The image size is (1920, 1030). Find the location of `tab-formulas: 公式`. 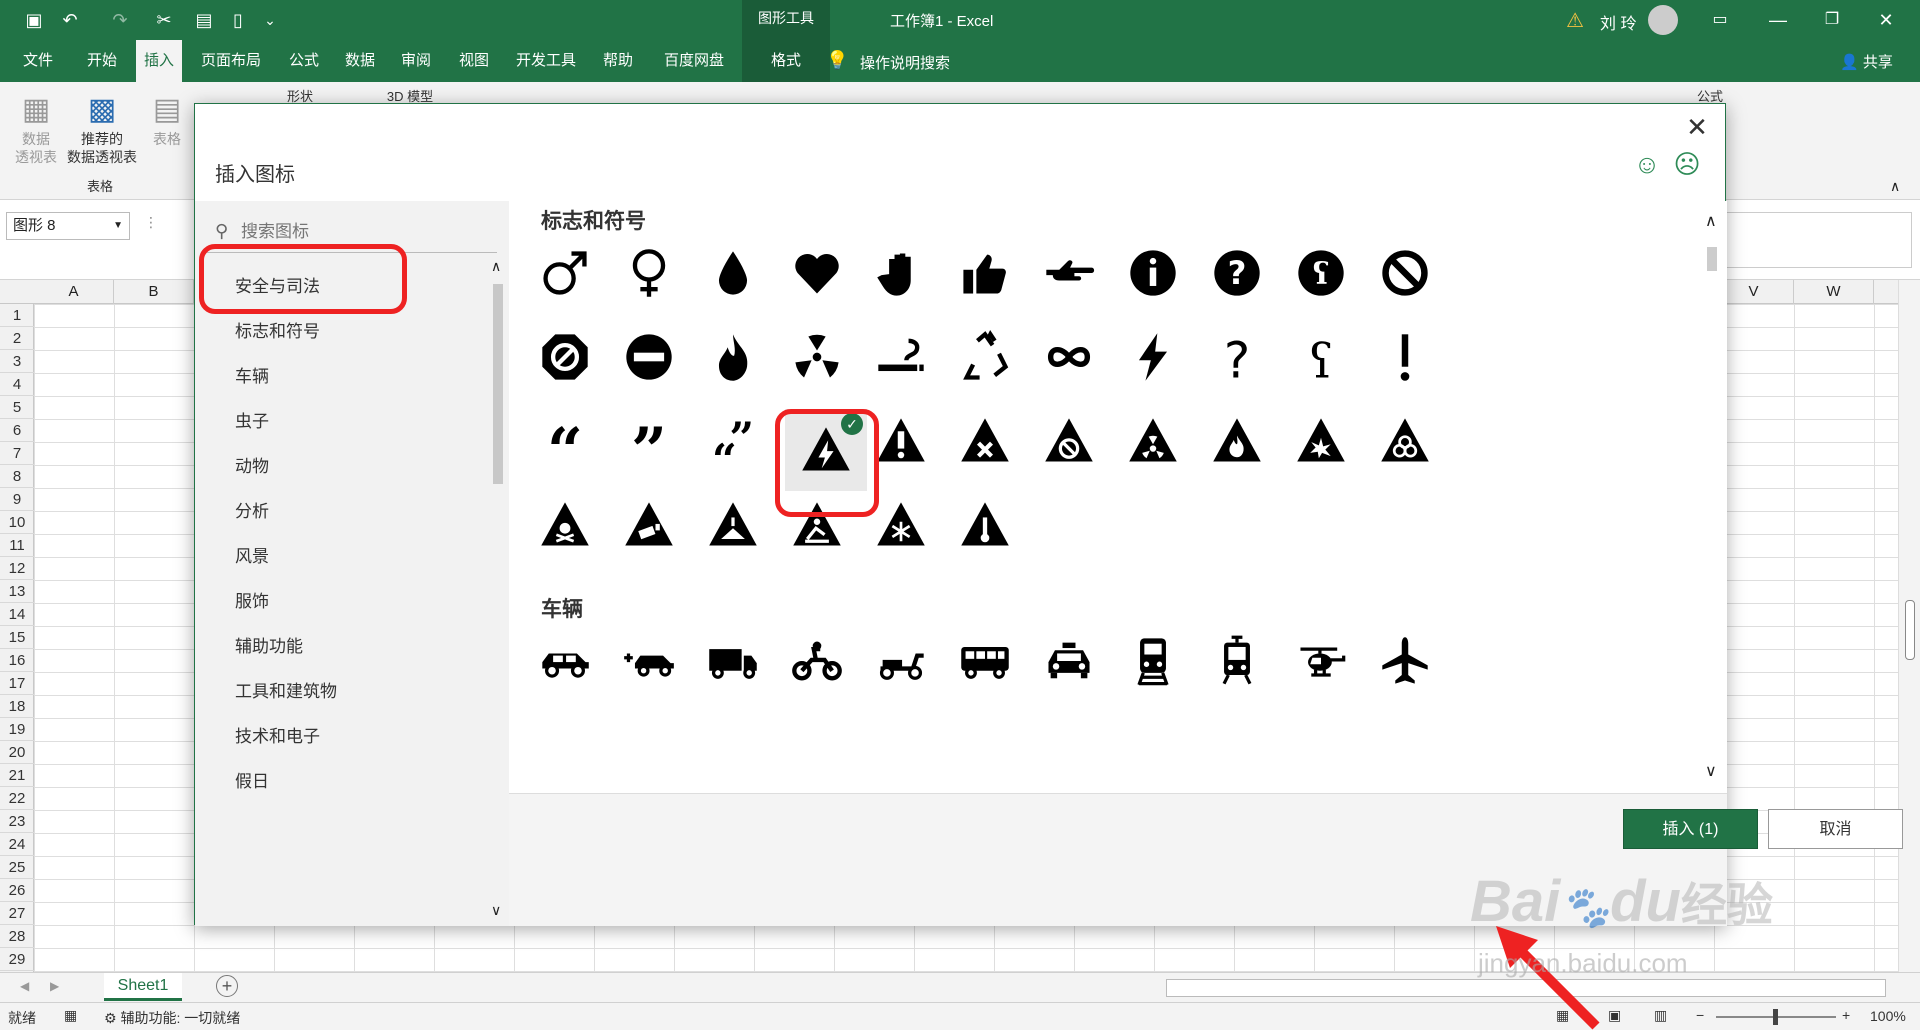

tab-formulas: 公式 is located at coordinates (304, 61).